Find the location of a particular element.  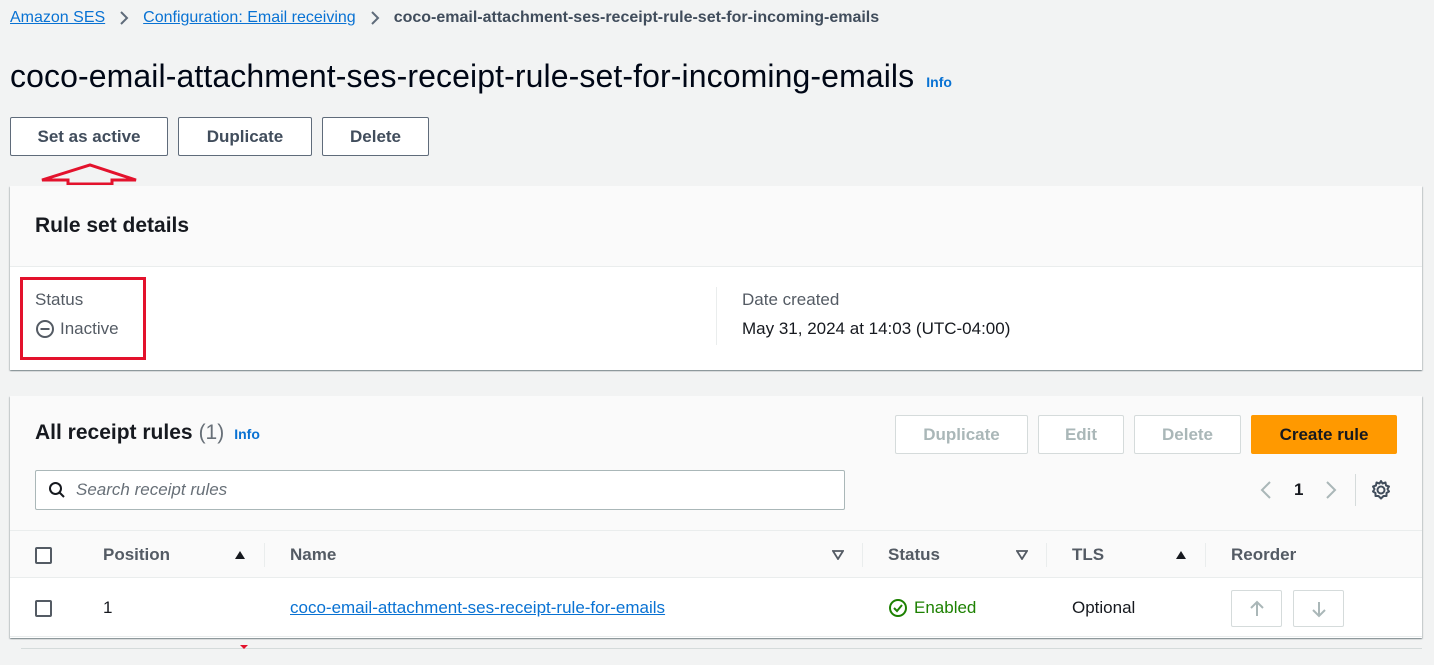

rules-title-text: All receipt rules is located at coordinates (114, 432).